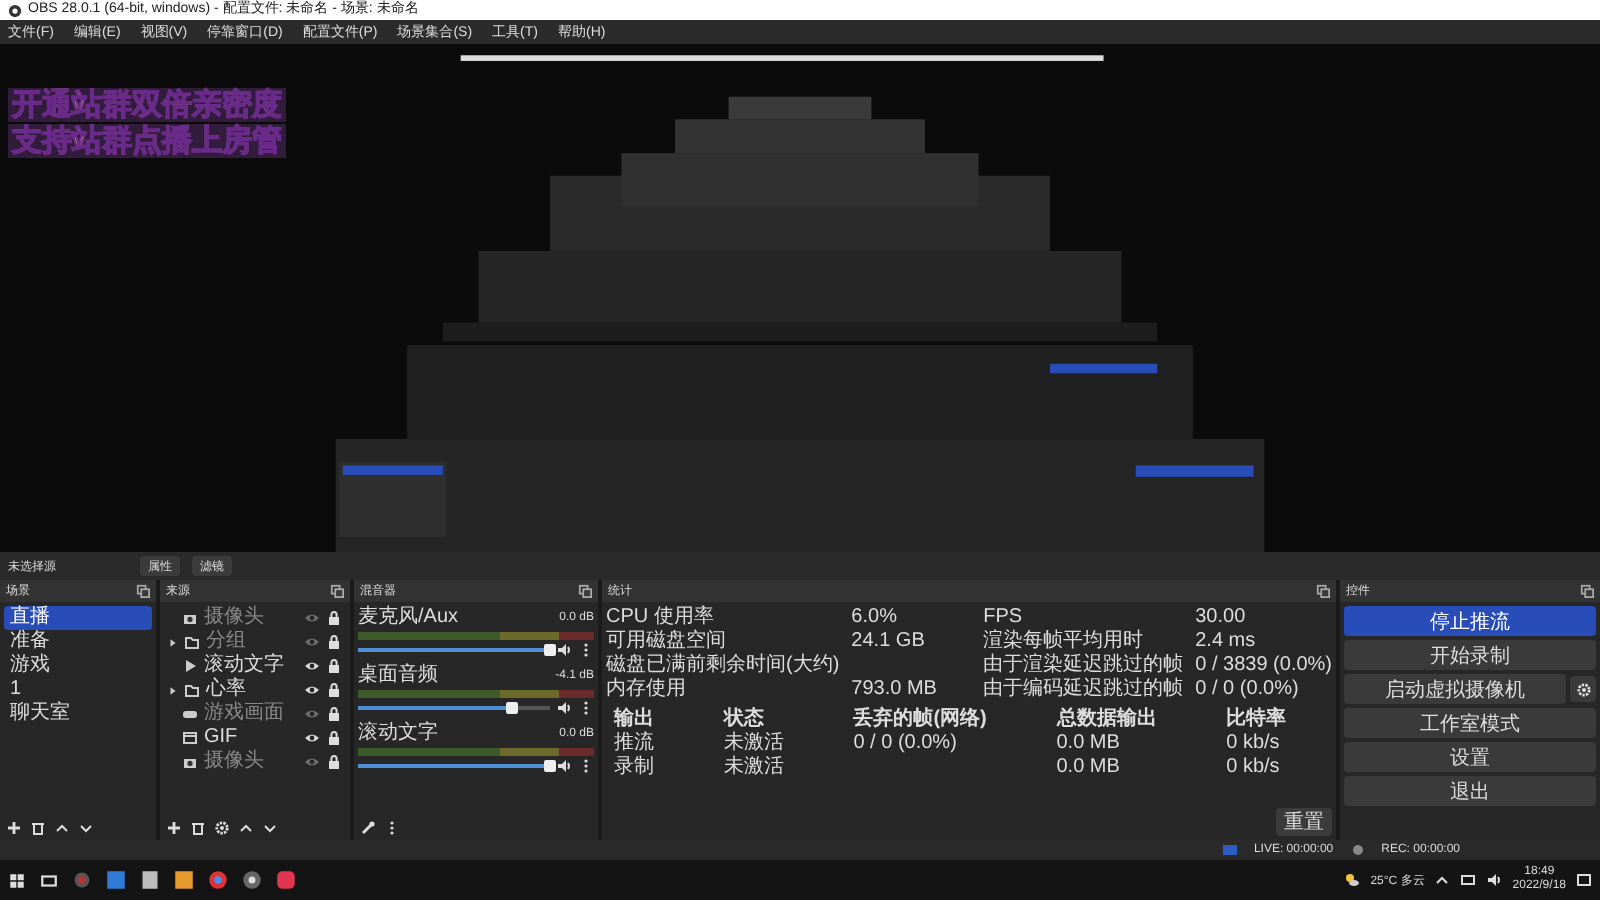 Image resolution: width=1600 pixels, height=900 pixels. What do you see at coordinates (190, 714) in the screenshot?
I see `gamepad-icon` at bounding box center [190, 714].